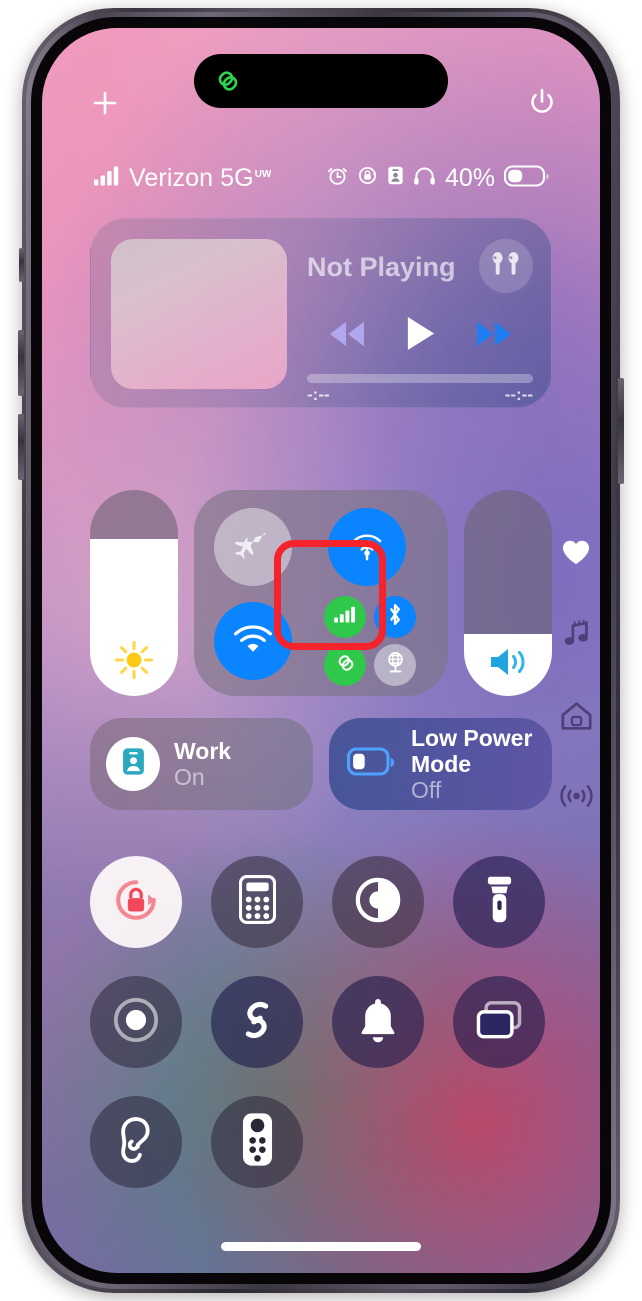 This screenshot has height=1301, width=642. What do you see at coordinates (200, 177) in the screenshot?
I see `carrier-label: Verizon 5G UW` at bounding box center [200, 177].